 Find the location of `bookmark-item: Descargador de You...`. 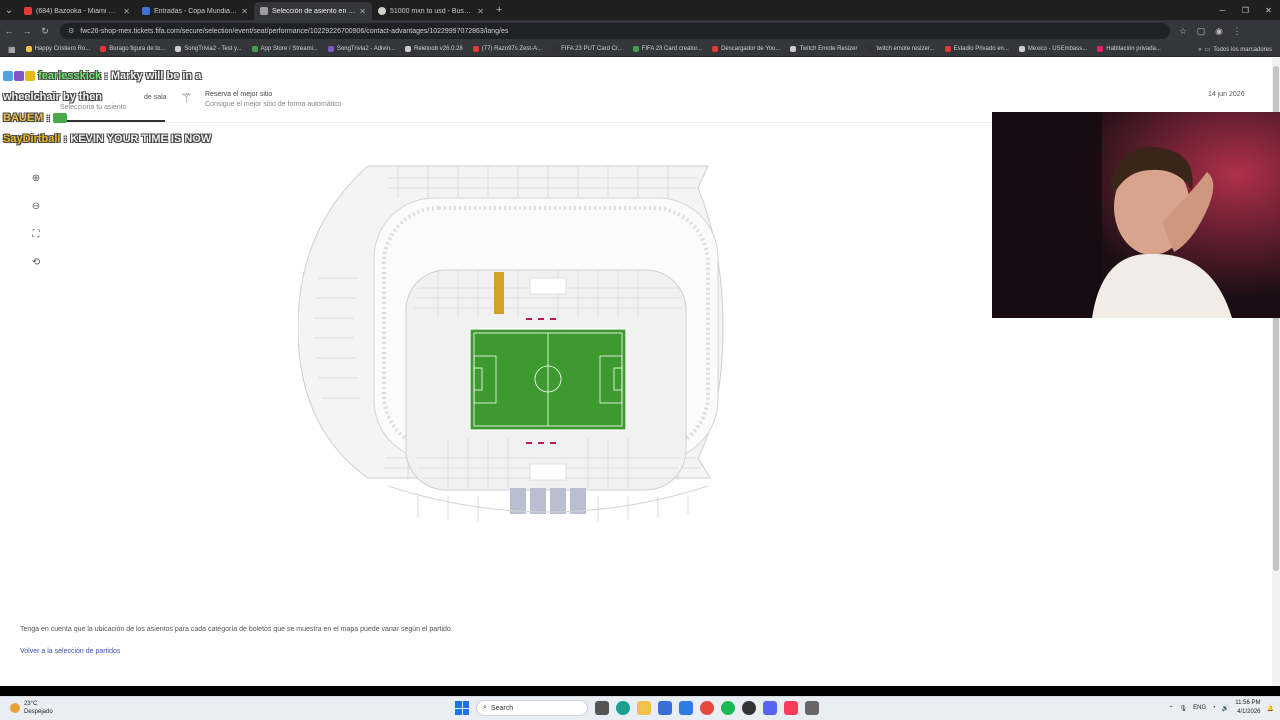

bookmark-item: Descargador de You... is located at coordinates (746, 49).